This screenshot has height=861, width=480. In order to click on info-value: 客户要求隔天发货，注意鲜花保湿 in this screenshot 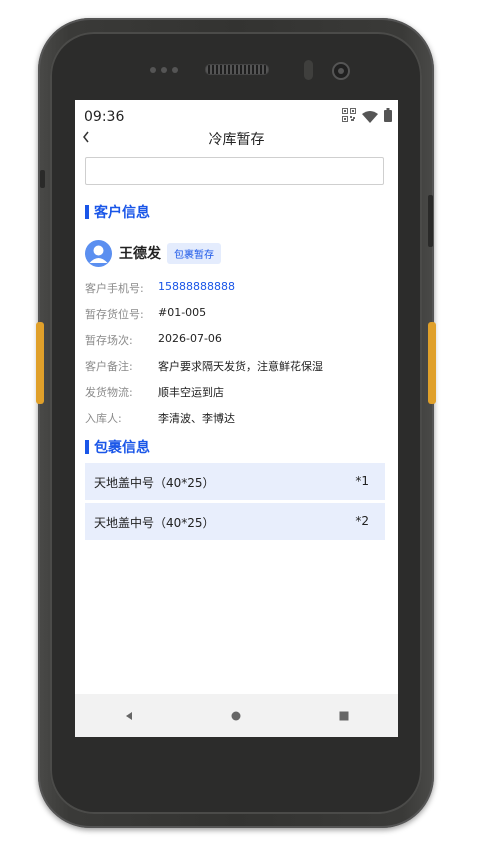, I will do `click(240, 366)`.